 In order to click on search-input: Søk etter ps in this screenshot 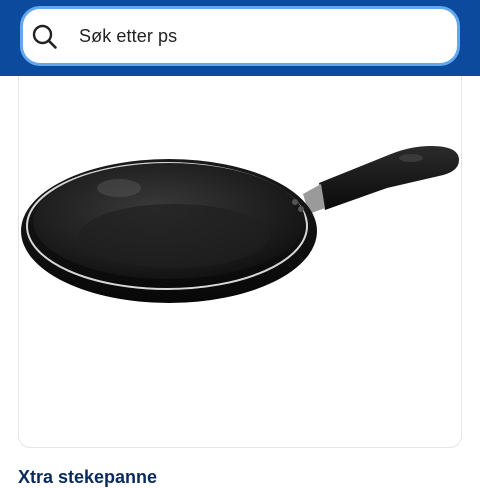, I will do `click(128, 36)`.